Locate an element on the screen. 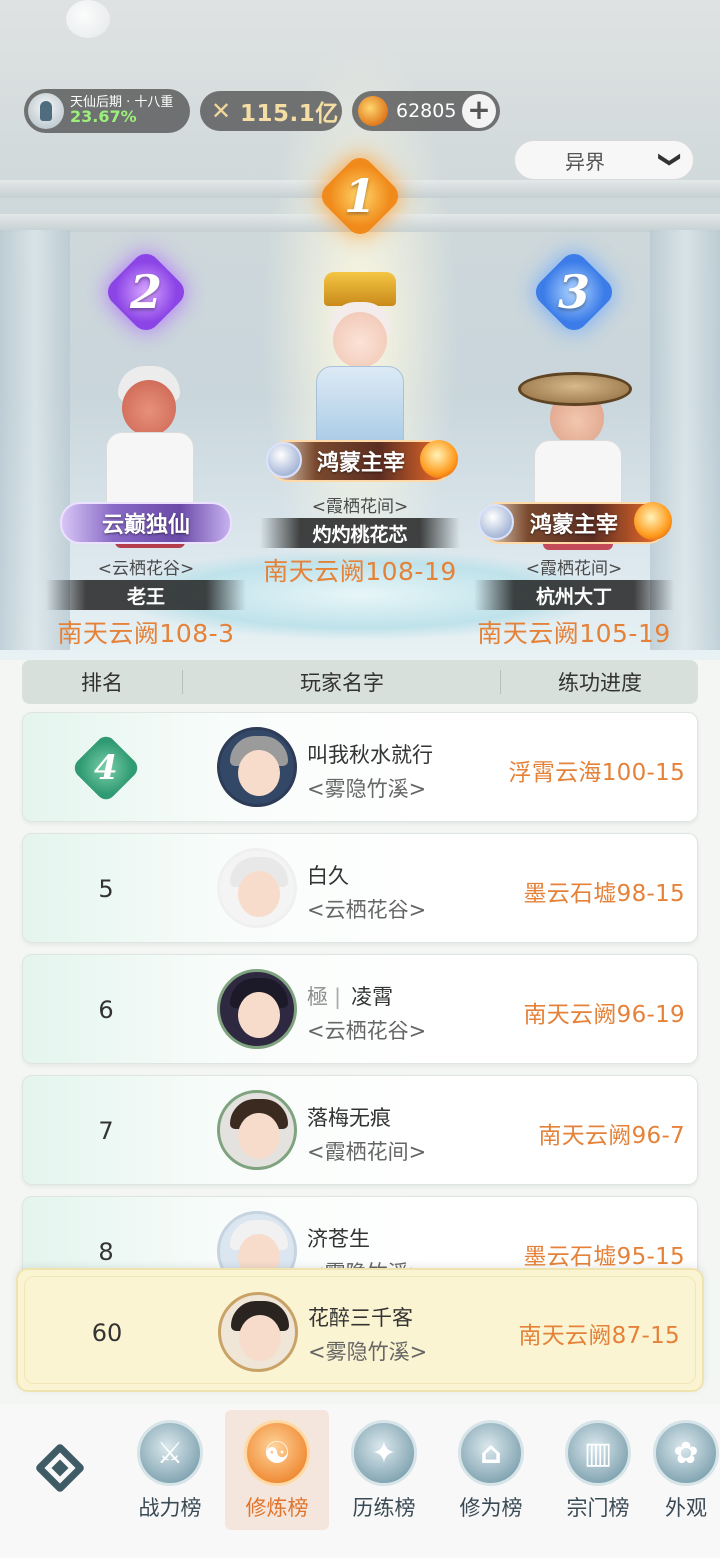  player-2-title: 云巅独仙 is located at coordinates (146, 523).